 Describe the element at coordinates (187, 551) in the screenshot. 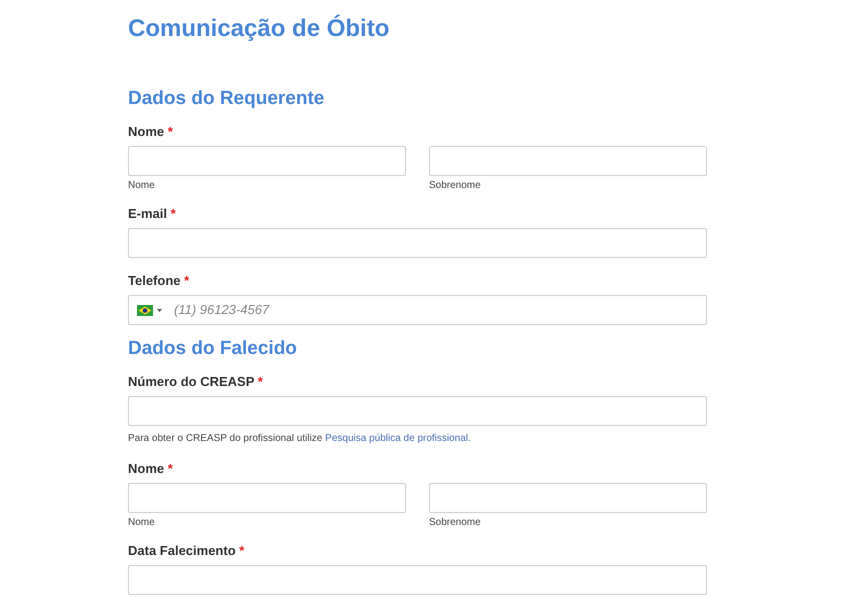

I see `field-label: Data Falecimento *` at that location.